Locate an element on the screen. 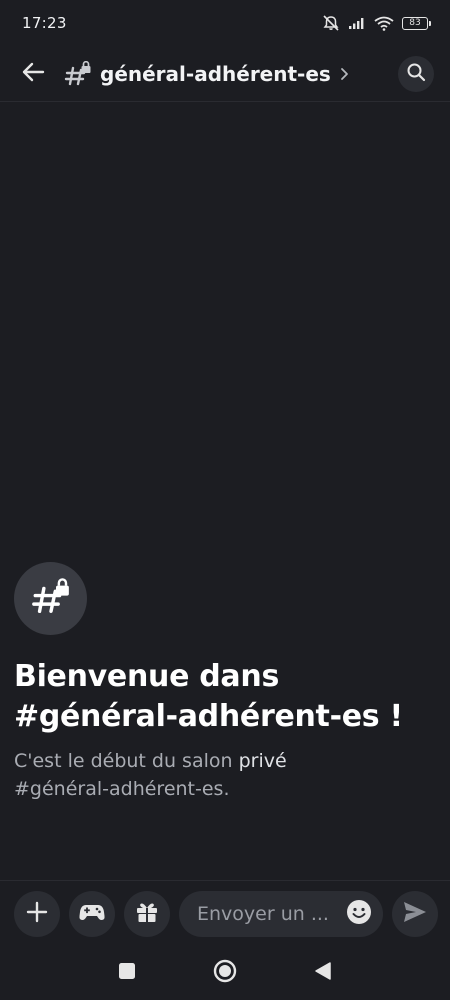 The width and height of the screenshot is (450, 1000). channel-title: général-adhérent-es is located at coordinates (215, 73).